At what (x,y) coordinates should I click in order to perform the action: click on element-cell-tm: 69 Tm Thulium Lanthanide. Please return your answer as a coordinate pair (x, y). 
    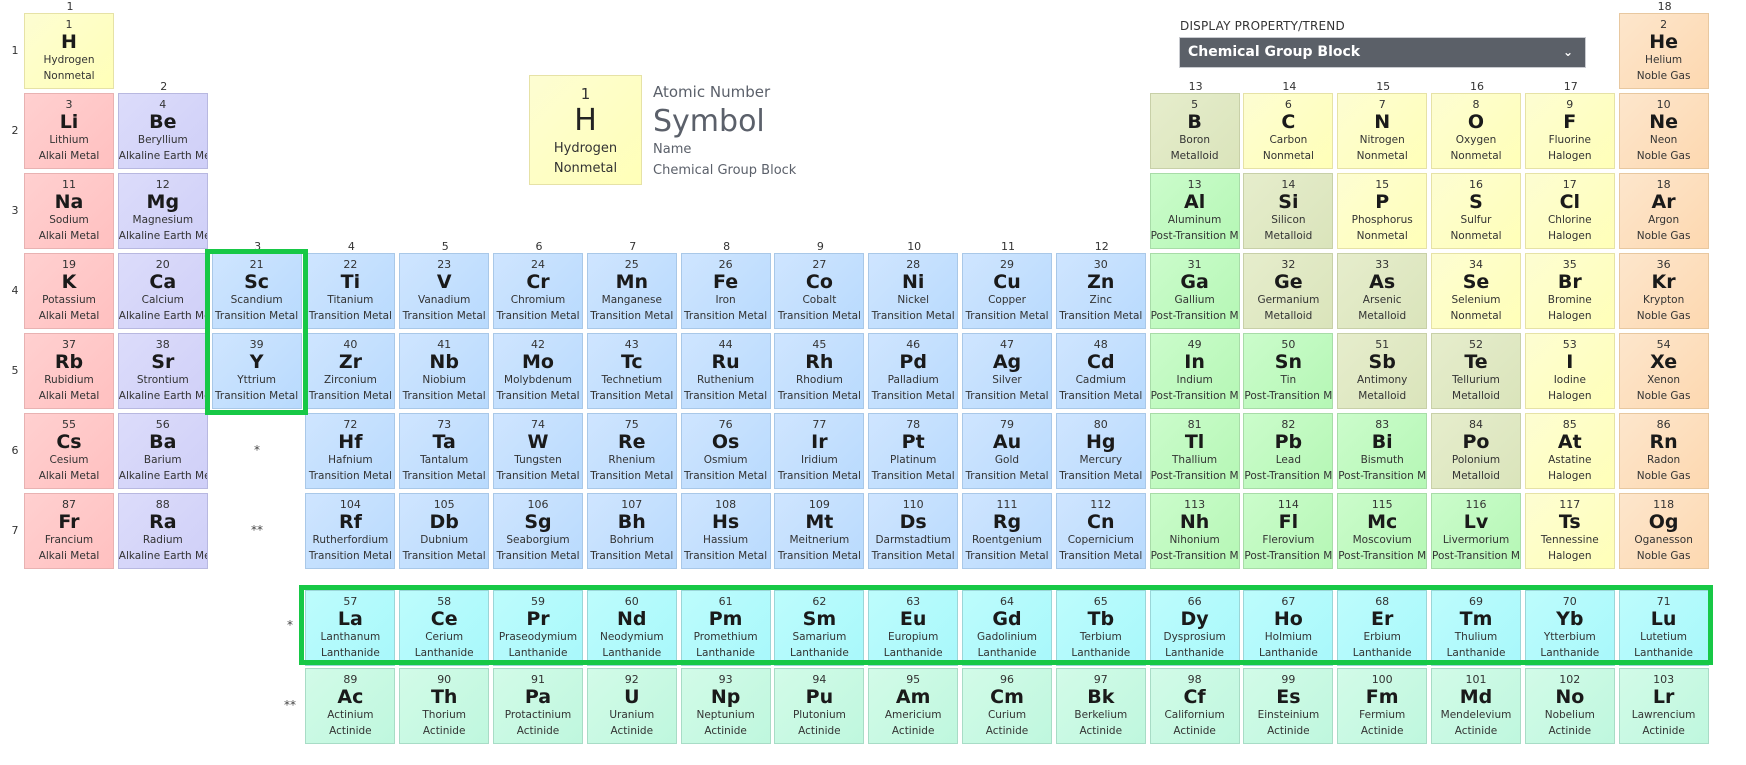
    Looking at the image, I should click on (1476, 628).